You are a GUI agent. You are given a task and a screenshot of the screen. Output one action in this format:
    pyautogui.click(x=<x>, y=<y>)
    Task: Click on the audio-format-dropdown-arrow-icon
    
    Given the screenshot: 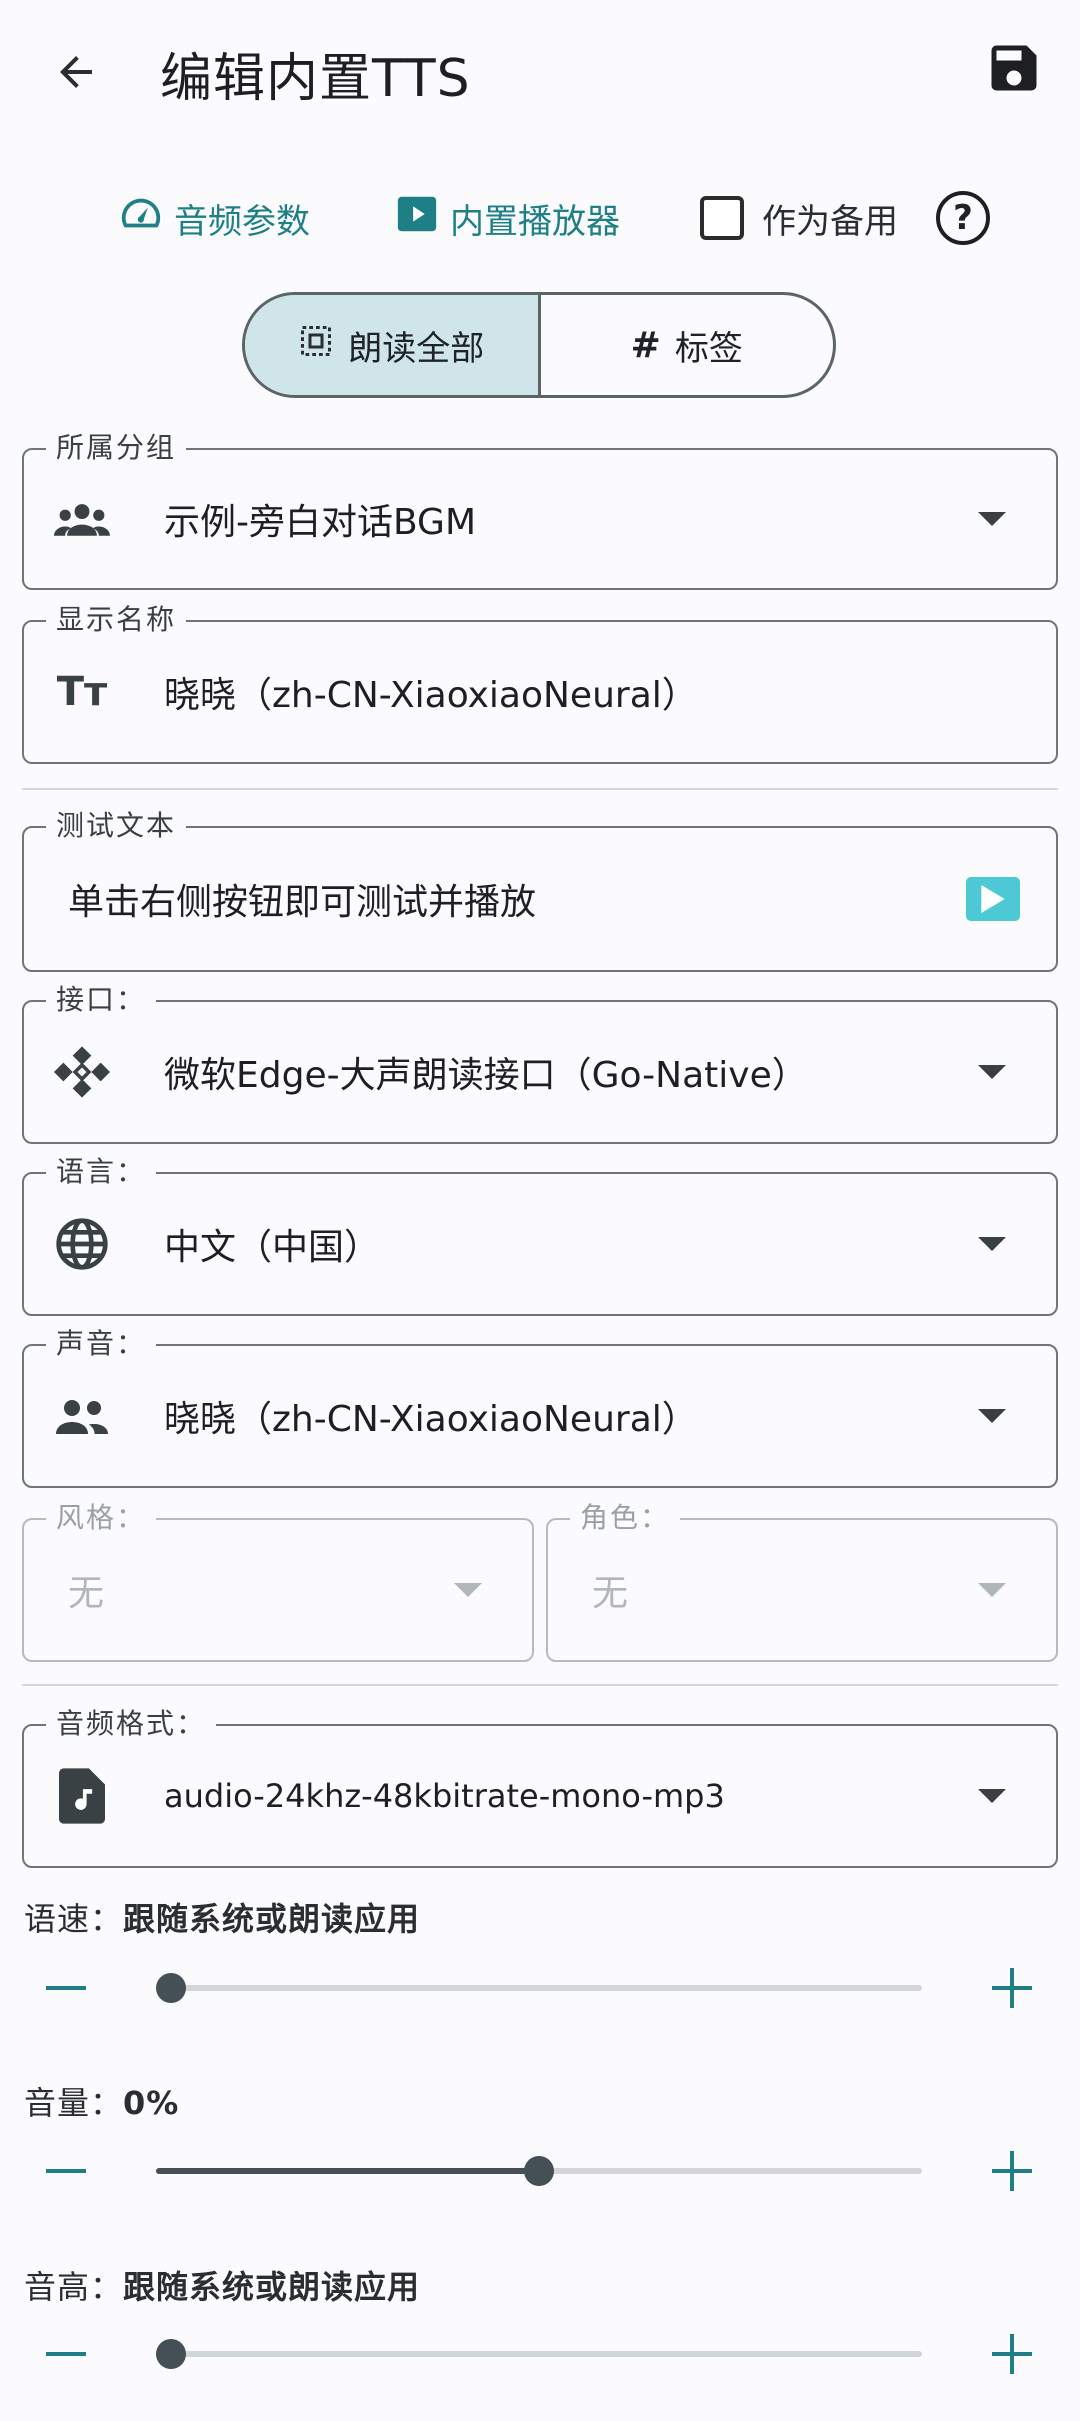 What is the action you would take?
    pyautogui.click(x=992, y=1796)
    